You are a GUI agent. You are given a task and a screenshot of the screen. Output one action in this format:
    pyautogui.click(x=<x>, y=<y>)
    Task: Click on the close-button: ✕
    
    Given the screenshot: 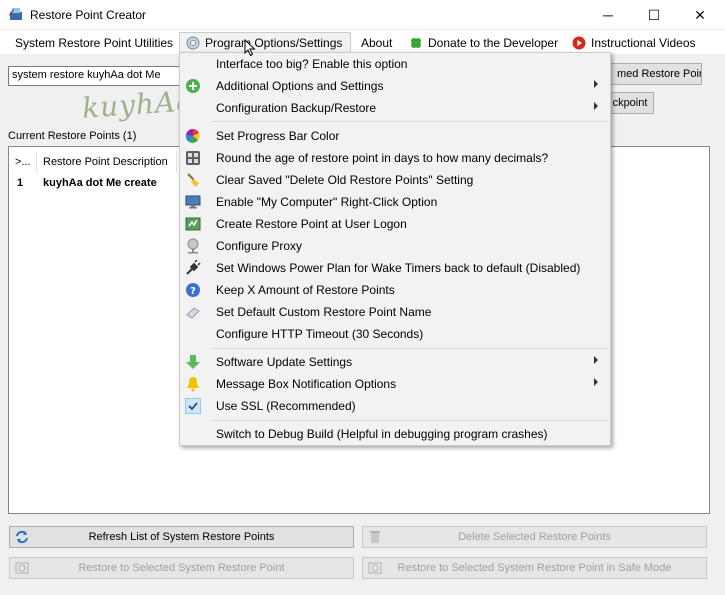 What is the action you would take?
    pyautogui.click(x=700, y=15)
    